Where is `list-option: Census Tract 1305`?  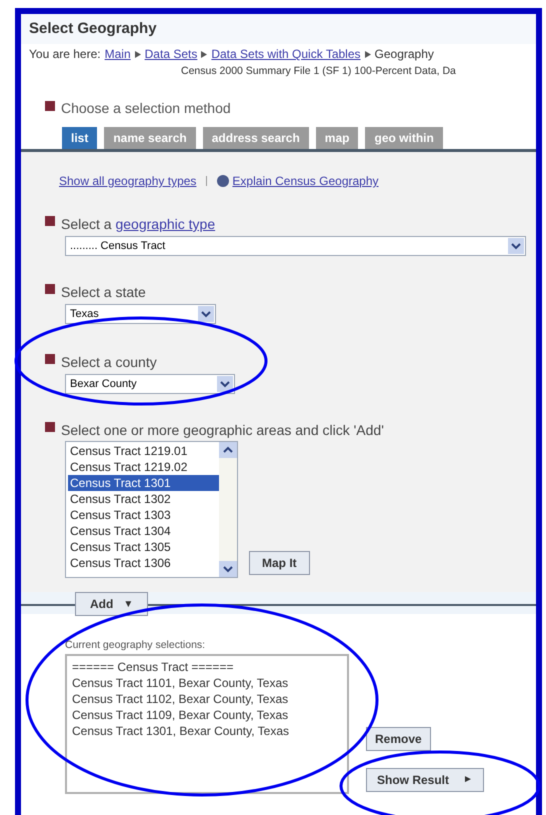
list-option: Census Tract 1305 is located at coordinates (143, 547).